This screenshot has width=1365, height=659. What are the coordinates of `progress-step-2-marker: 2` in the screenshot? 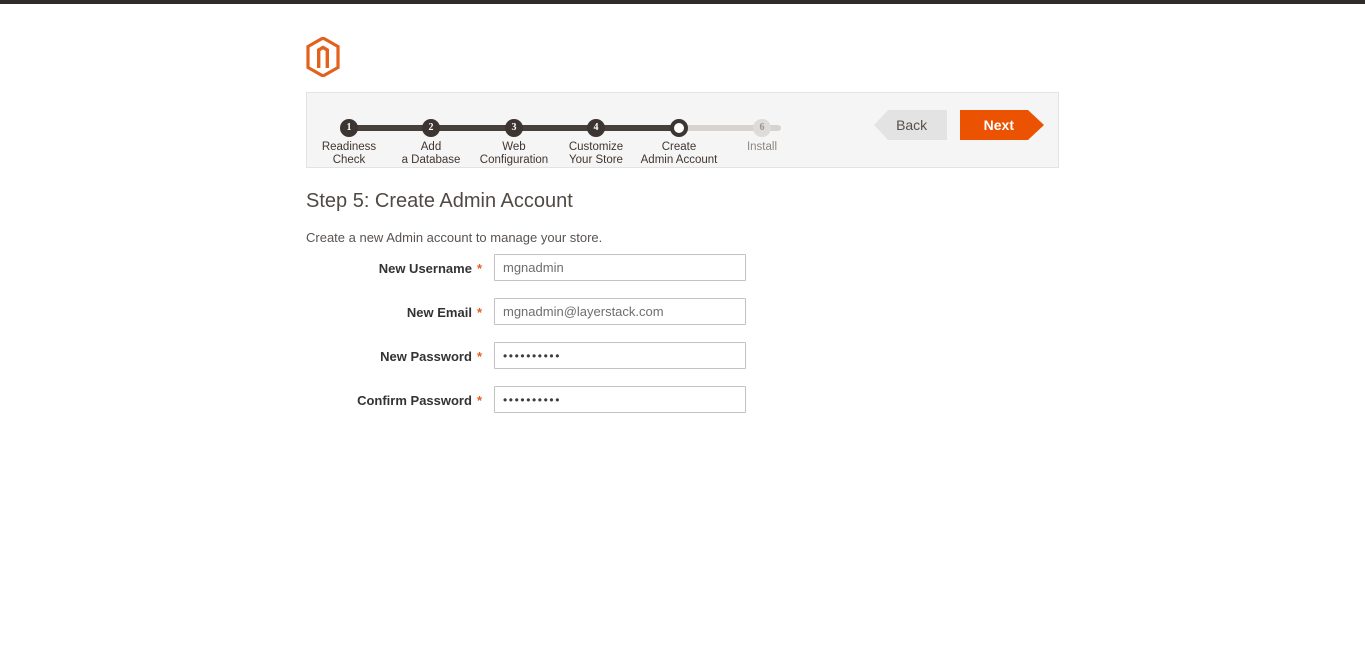 It's located at (431, 128).